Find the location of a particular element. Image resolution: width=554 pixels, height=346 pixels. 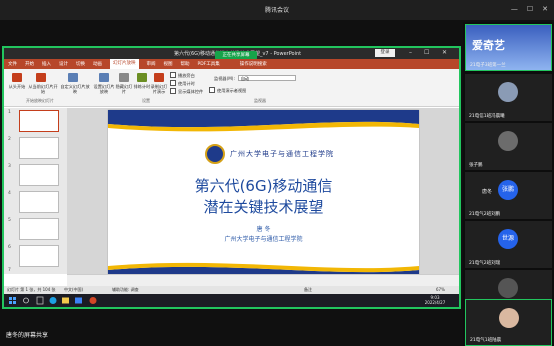

participant-name: 21电气2班刘瑞 is located at coordinates (485, 263).